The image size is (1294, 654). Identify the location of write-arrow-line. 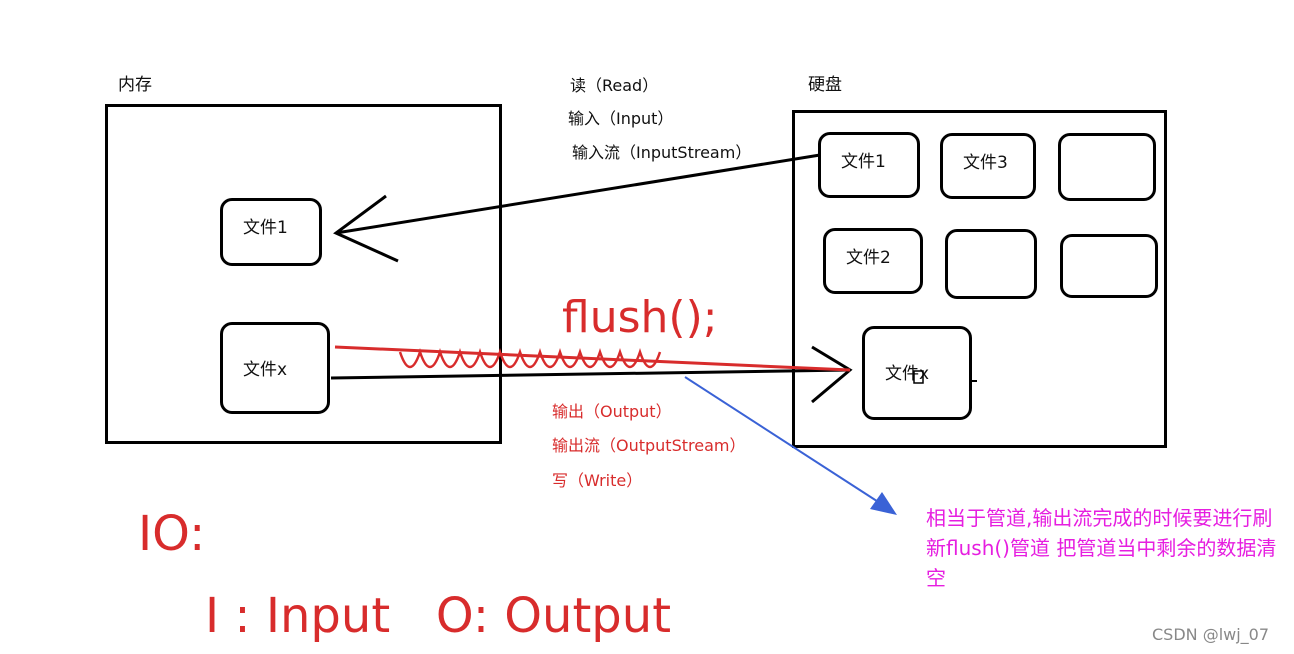
(590, 374).